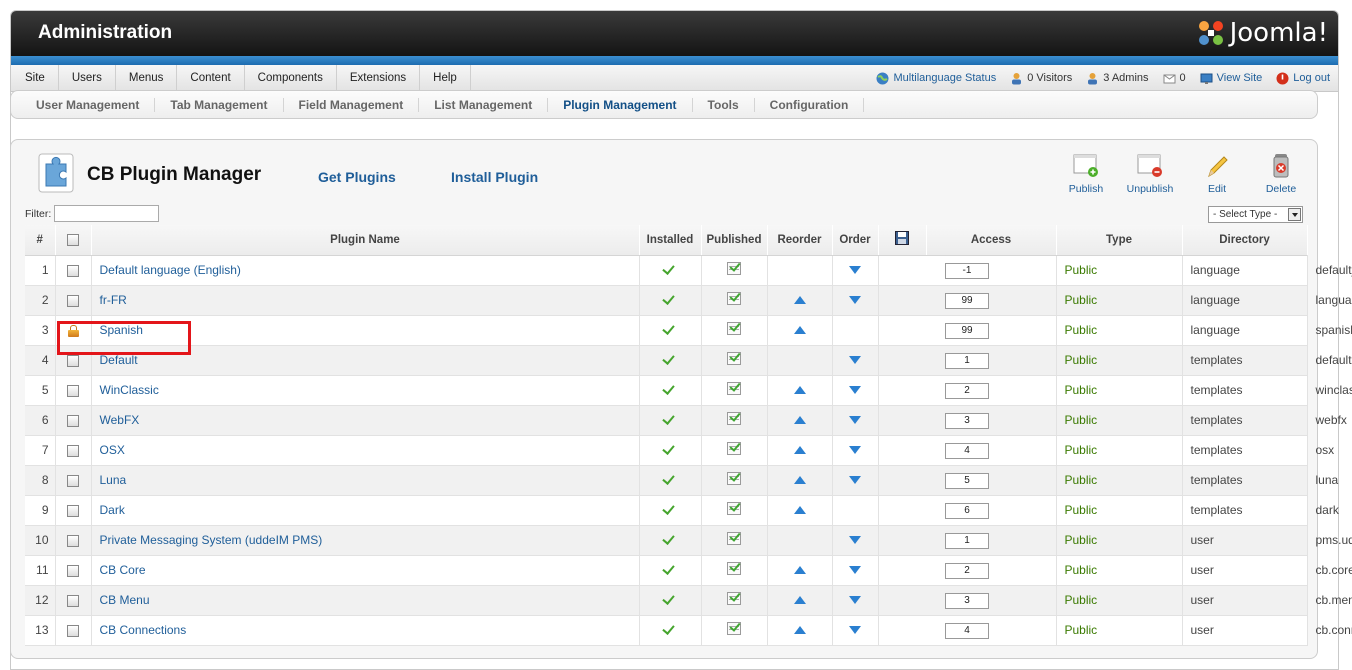 This screenshot has height=670, width=1352. I want to click on edit-button: Edit, so click(1217, 175).